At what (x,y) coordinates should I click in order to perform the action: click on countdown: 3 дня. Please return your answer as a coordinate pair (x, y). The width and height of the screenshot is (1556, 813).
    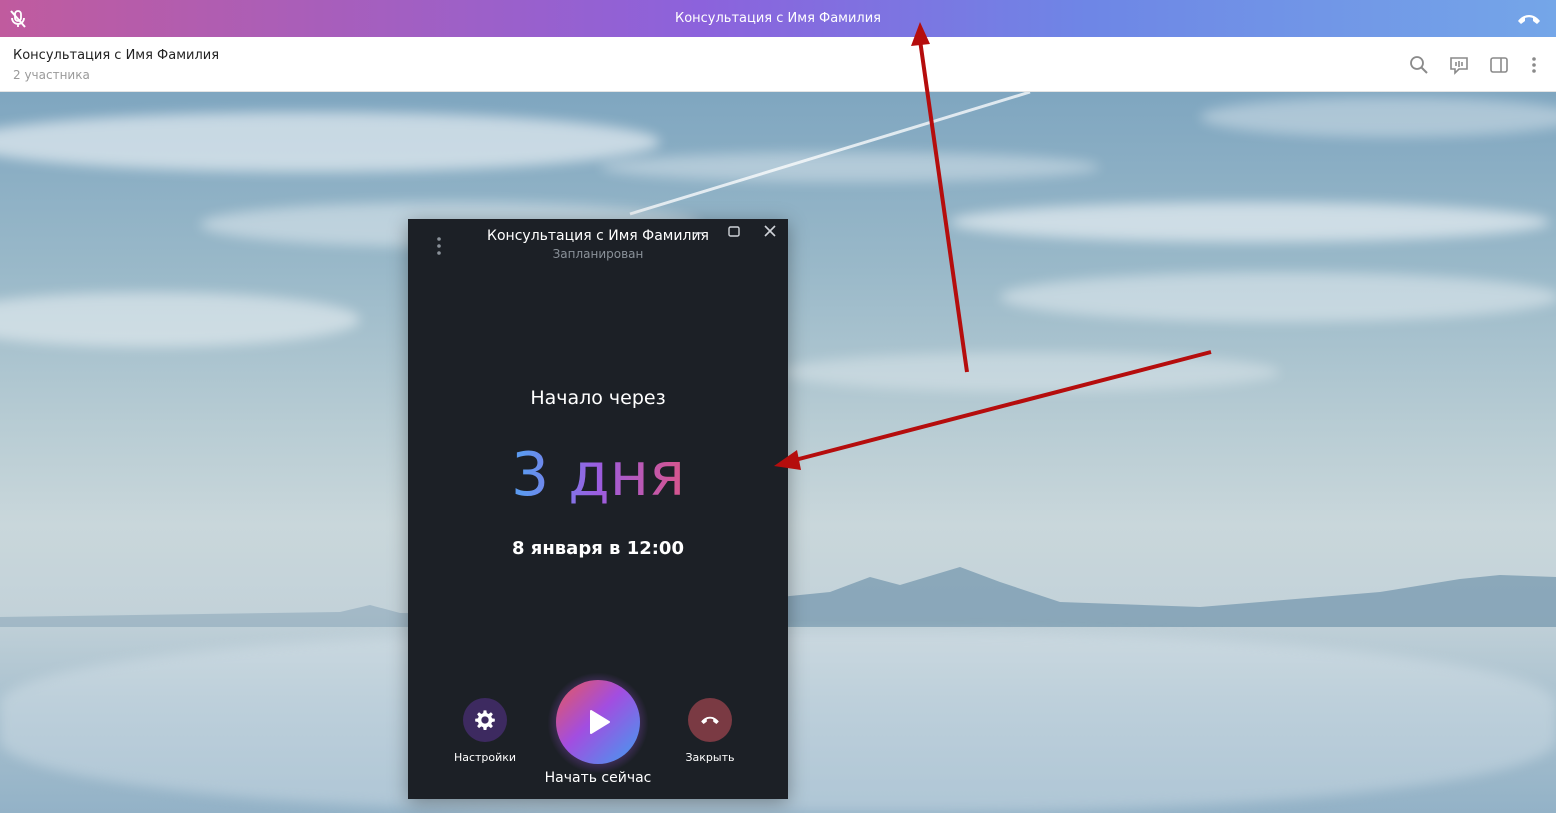
    Looking at the image, I should click on (598, 475).